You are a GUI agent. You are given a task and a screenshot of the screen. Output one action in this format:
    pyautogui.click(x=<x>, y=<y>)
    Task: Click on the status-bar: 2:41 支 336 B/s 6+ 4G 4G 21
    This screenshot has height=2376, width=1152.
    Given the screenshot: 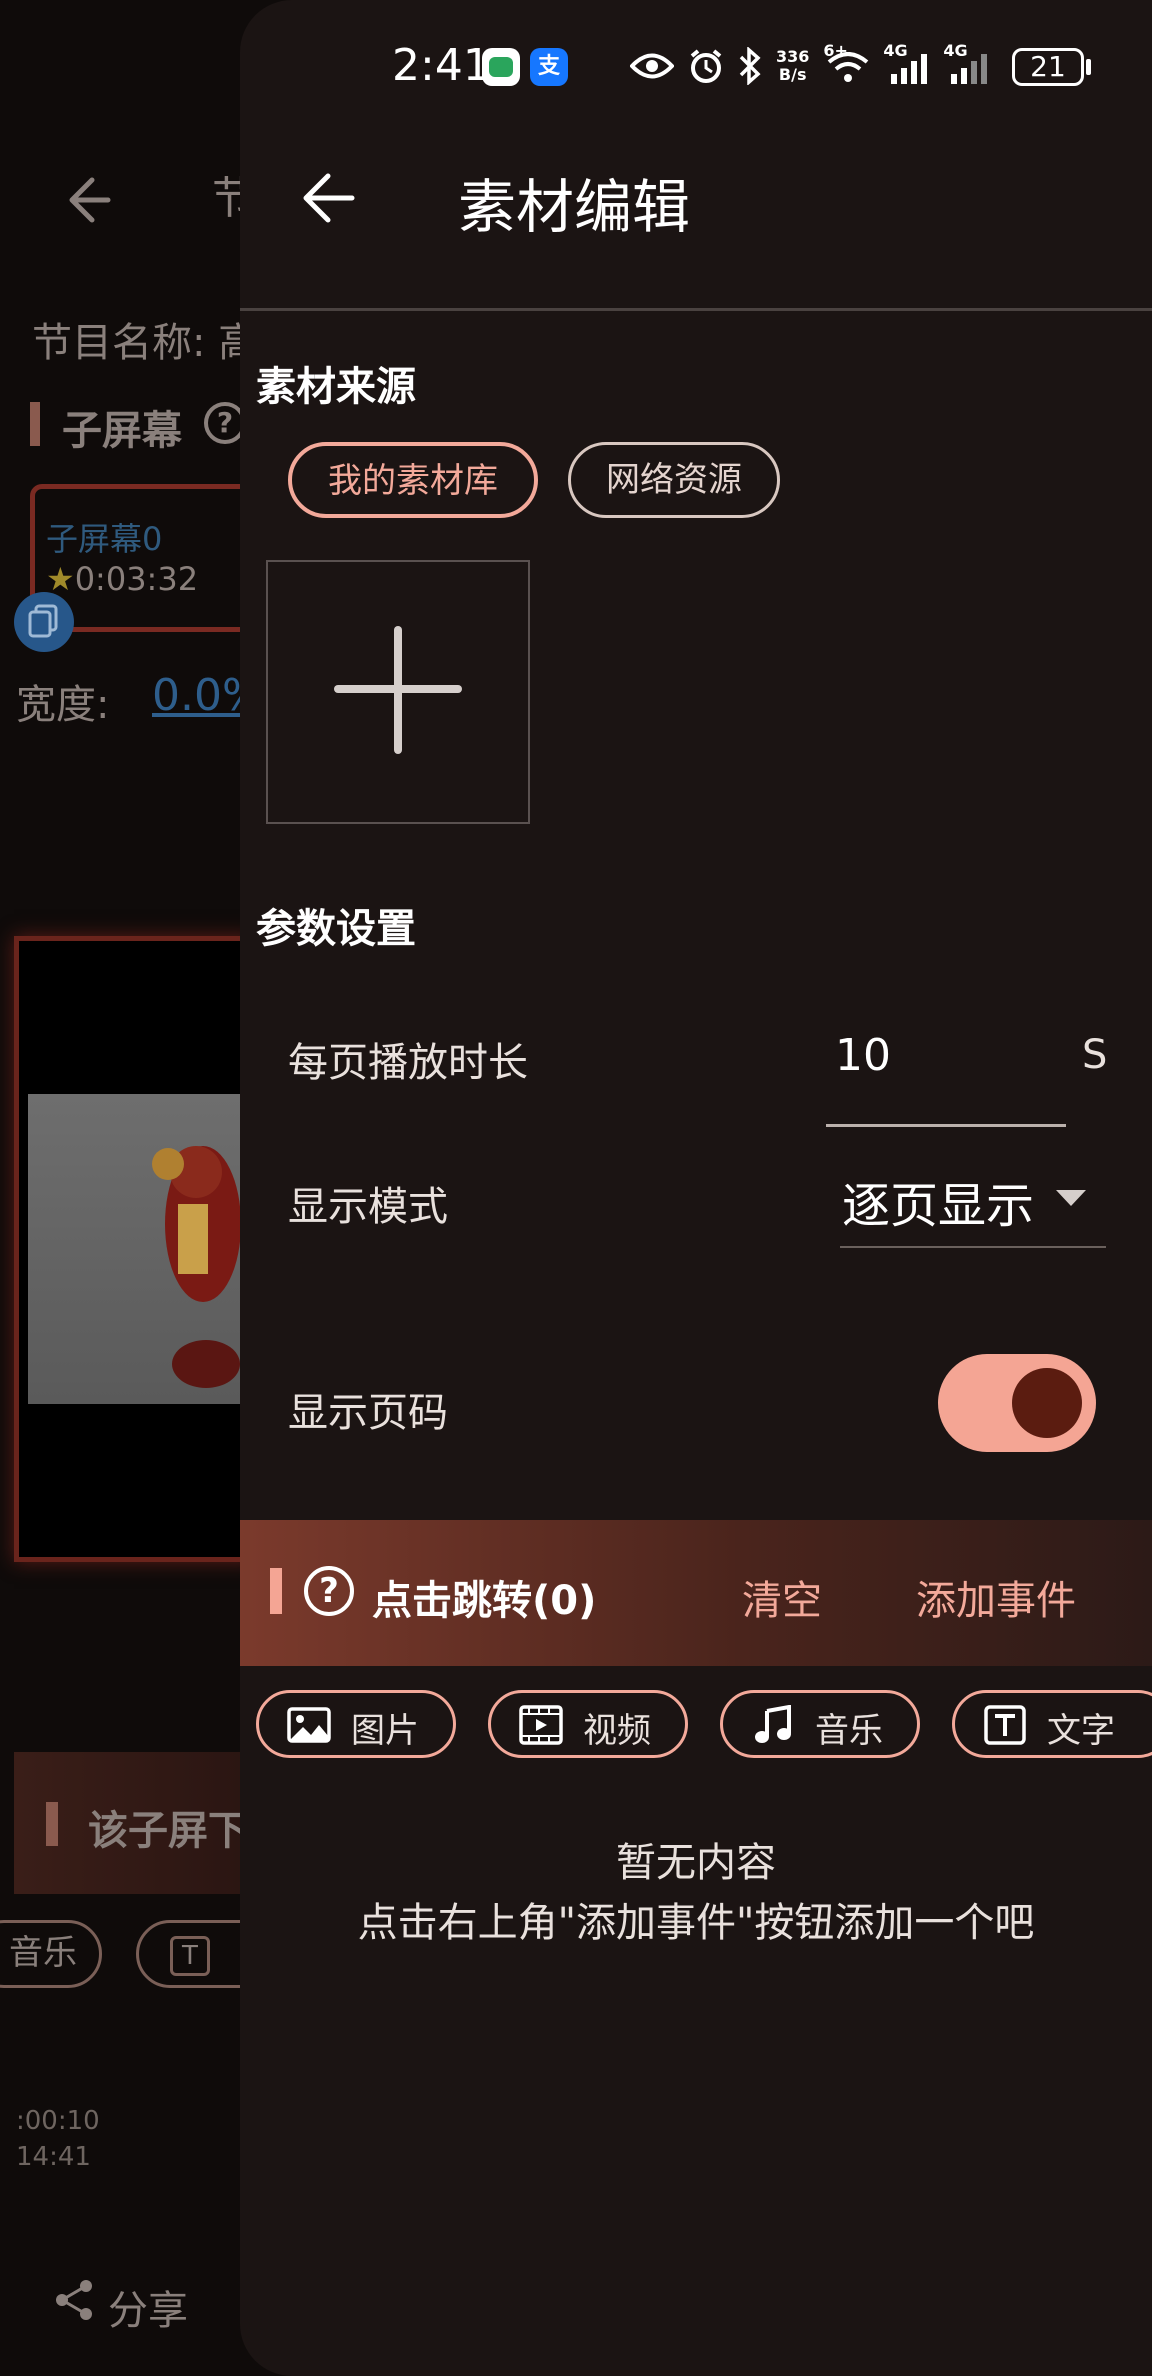 What is the action you would take?
    pyautogui.click(x=696, y=65)
    